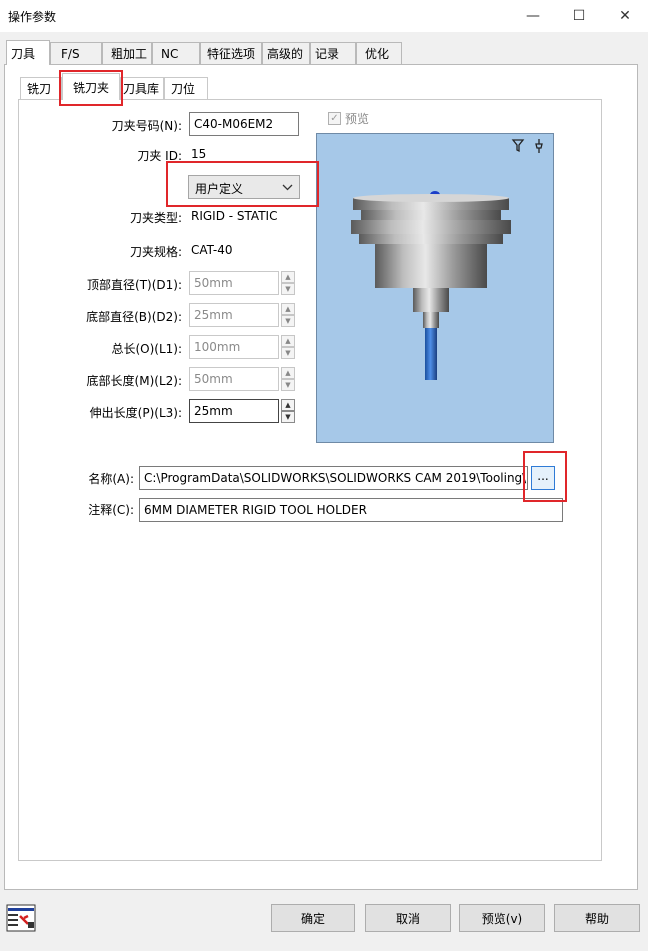 Image resolution: width=648 pixels, height=951 pixels. I want to click on subtab-holder: 铣刀夹, so click(91, 86).